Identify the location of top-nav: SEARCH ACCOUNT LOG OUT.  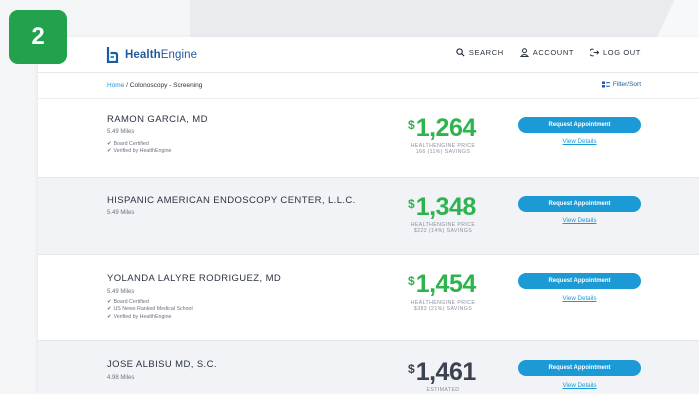
(548, 52).